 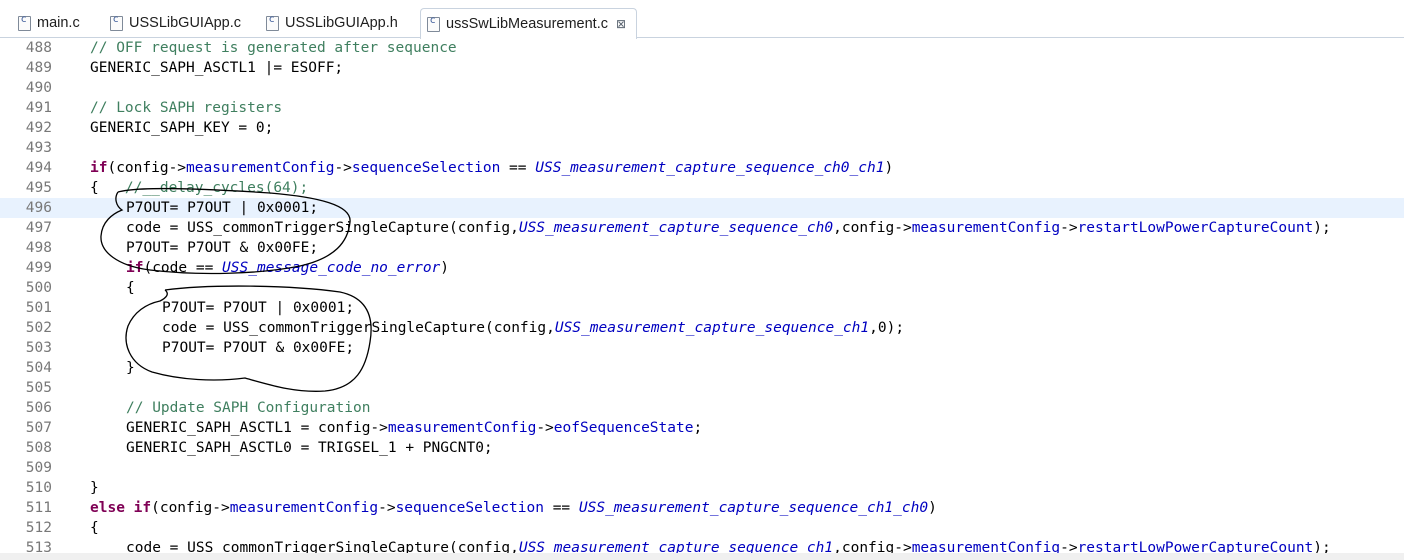 What do you see at coordinates (702, 308) in the screenshot?
I see `code-line: 501 P7OUT= P7OUT | 0x0001;` at bounding box center [702, 308].